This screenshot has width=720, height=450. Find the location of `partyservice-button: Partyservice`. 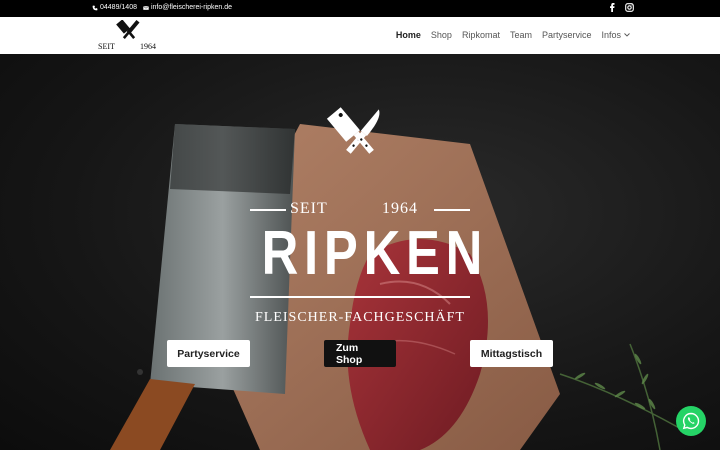

partyservice-button: Partyservice is located at coordinates (208, 353).